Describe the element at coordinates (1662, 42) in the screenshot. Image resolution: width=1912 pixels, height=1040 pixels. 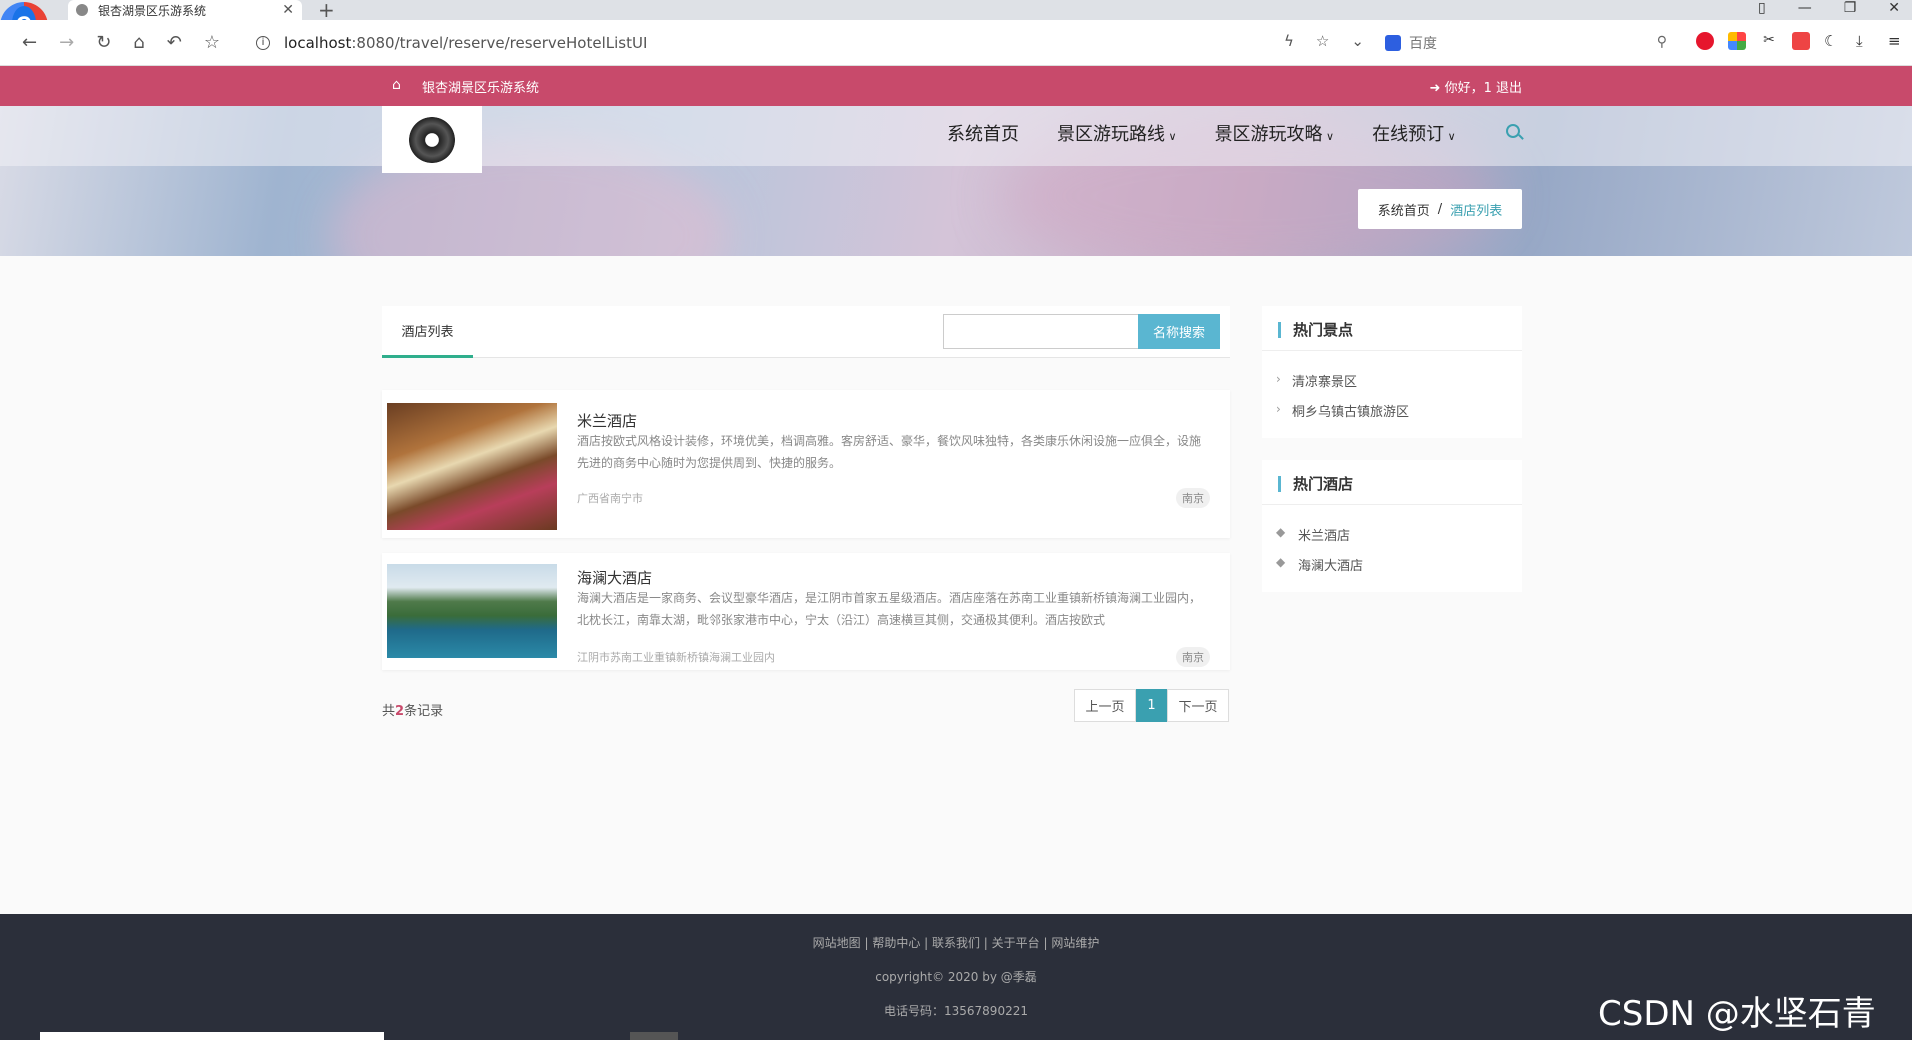
I see `magnifier-icon: ⚲` at that location.